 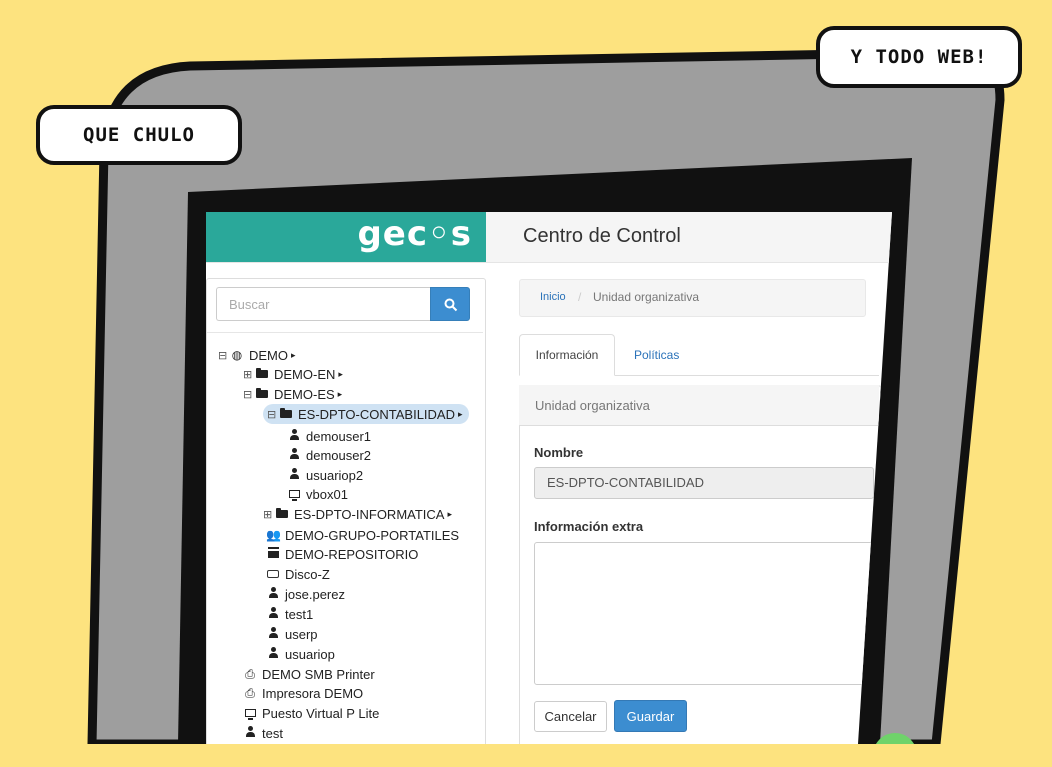 I want to click on tab-informacion: Información, so click(x=567, y=355).